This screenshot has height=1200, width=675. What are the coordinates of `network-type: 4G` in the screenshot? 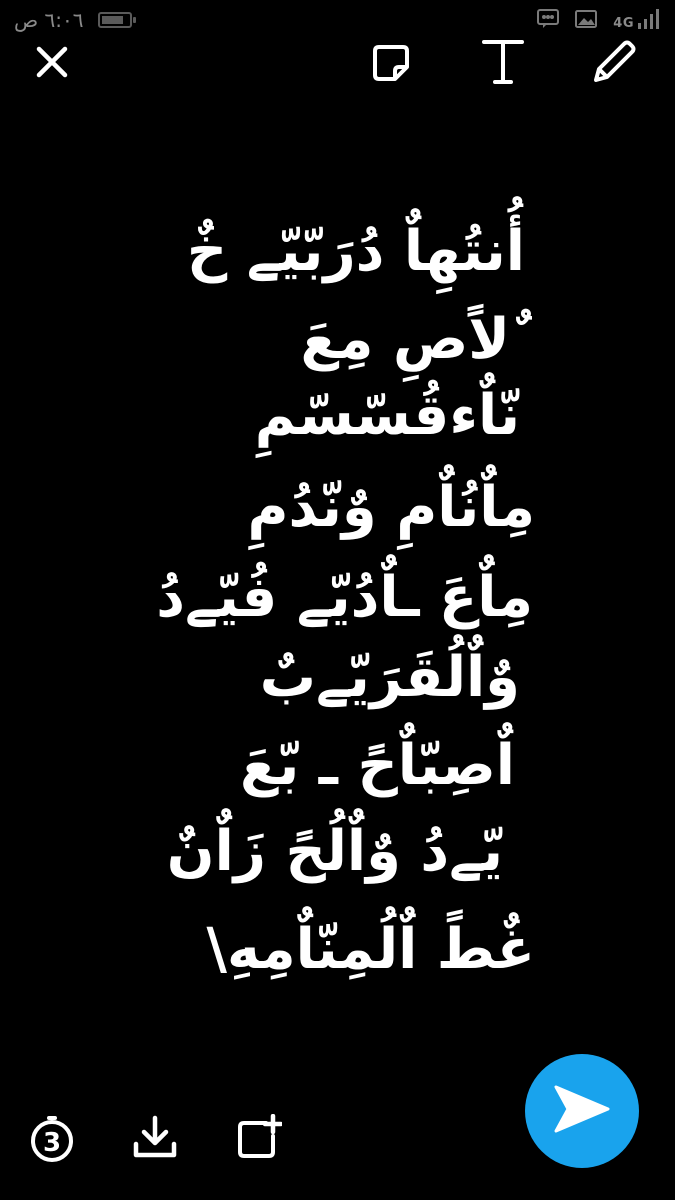 It's located at (623, 23).